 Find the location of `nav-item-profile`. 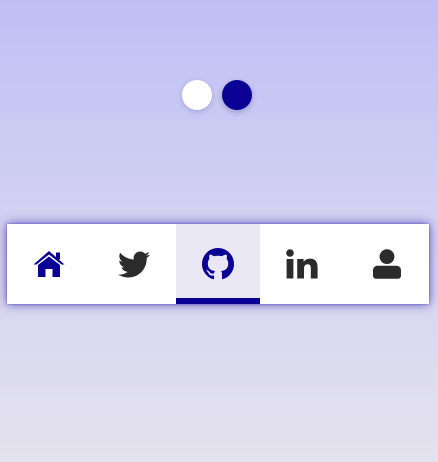

nav-item-profile is located at coordinates (387, 264).